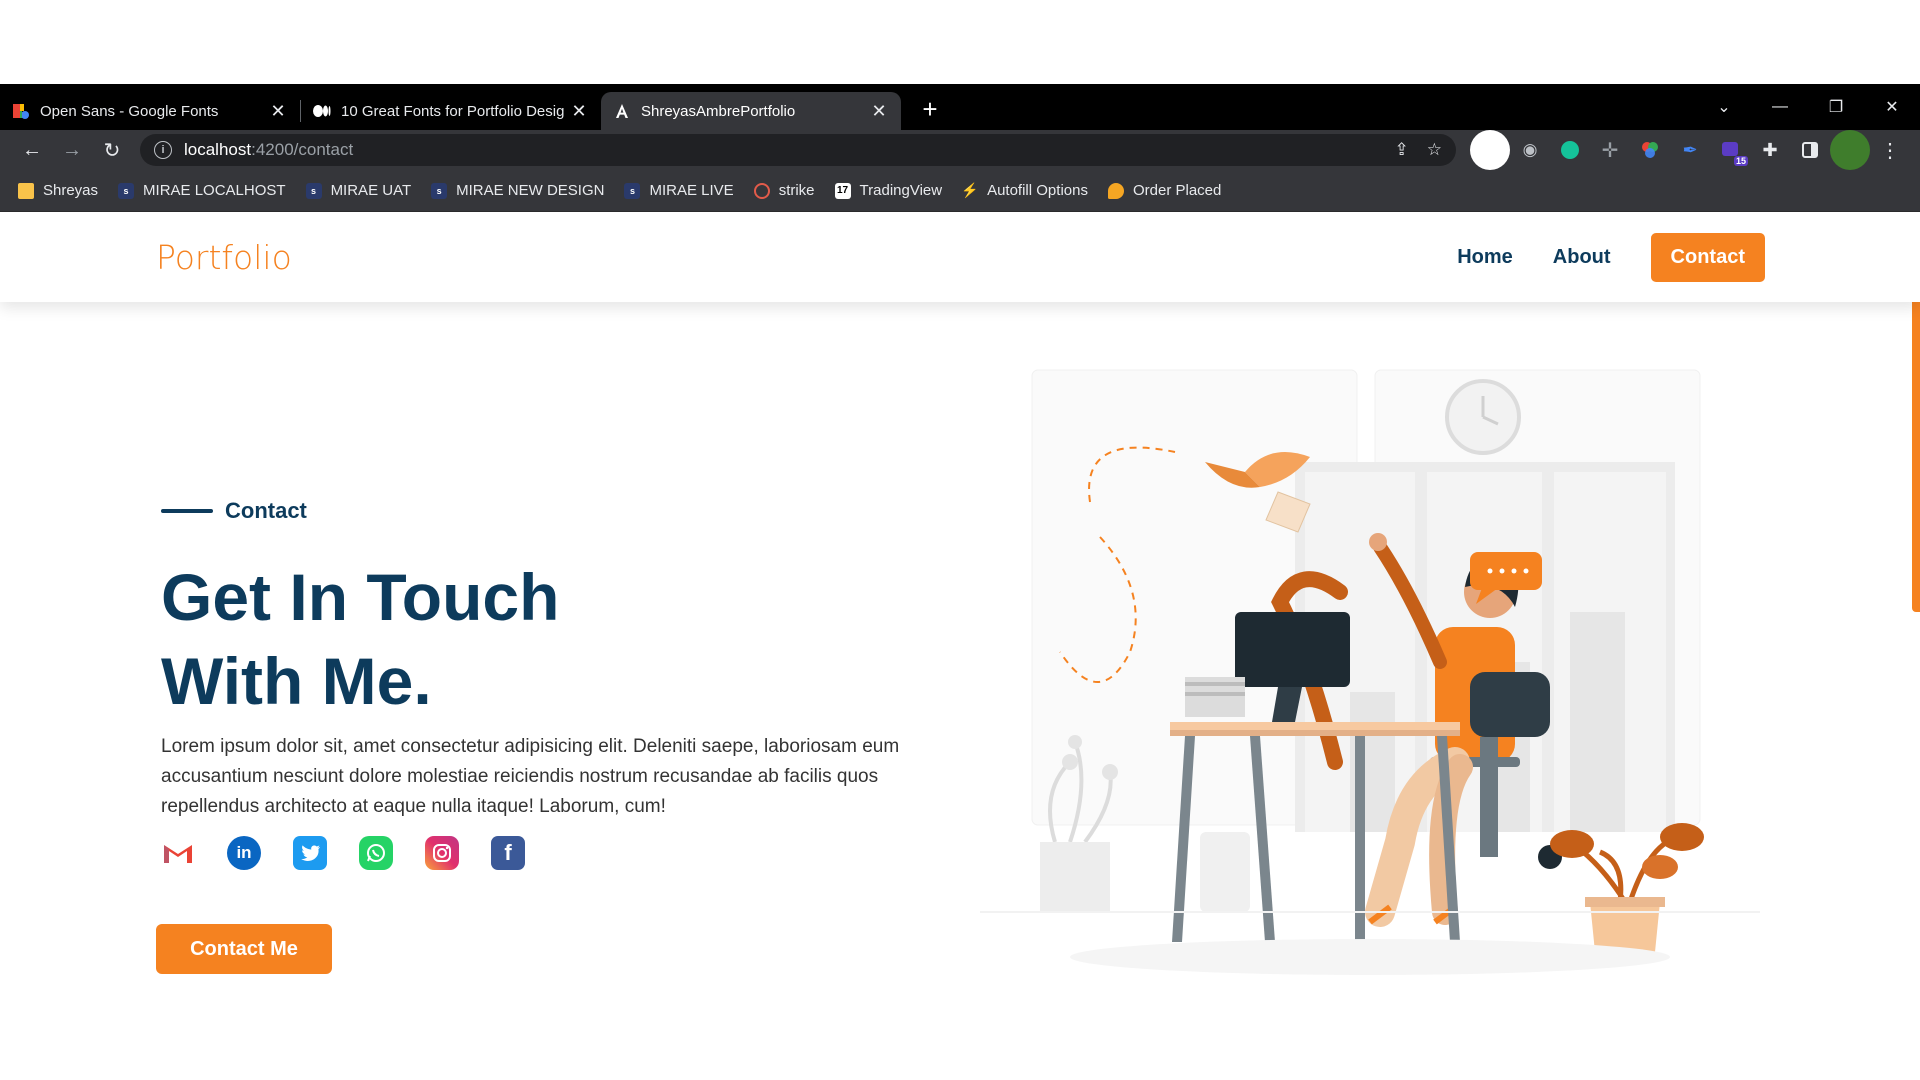  I want to click on nav-about: About, so click(1582, 257).